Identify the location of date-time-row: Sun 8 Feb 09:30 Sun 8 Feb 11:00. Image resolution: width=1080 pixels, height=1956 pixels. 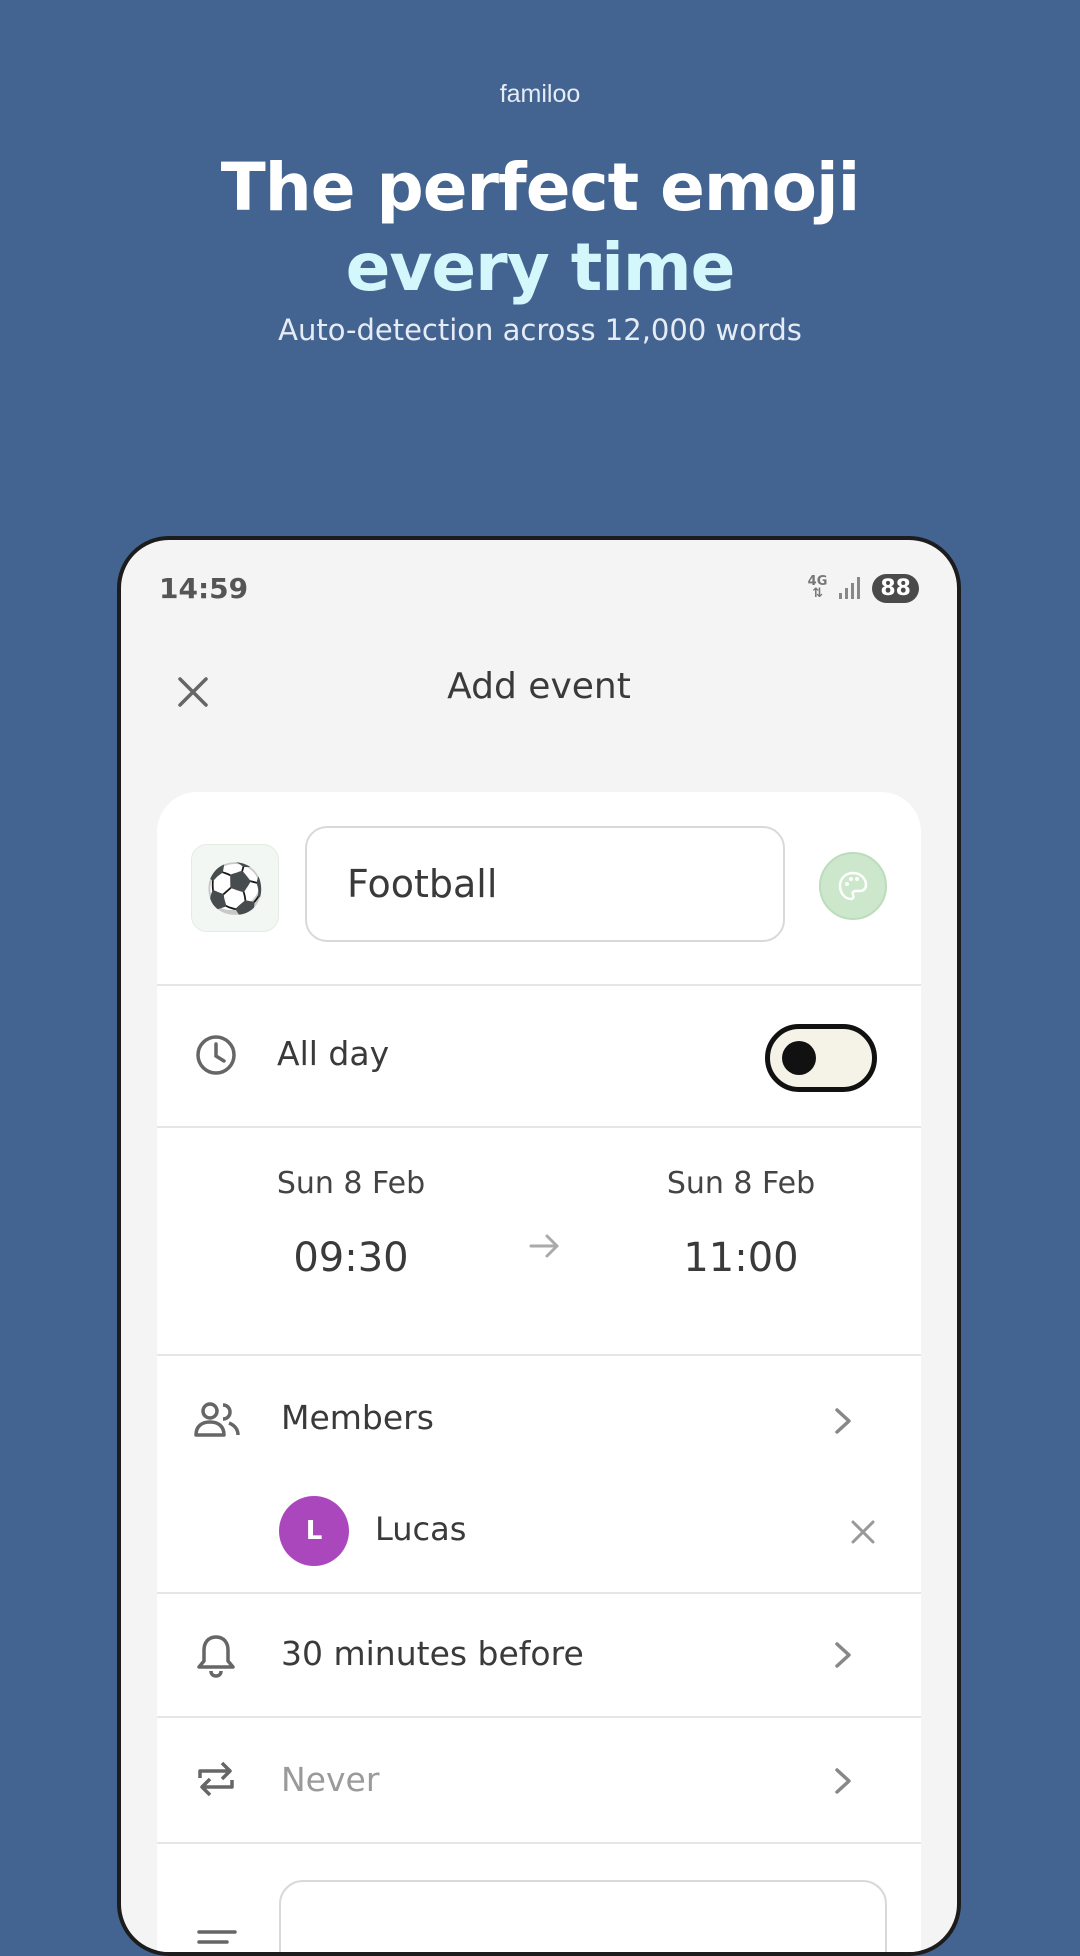
(539, 1242).